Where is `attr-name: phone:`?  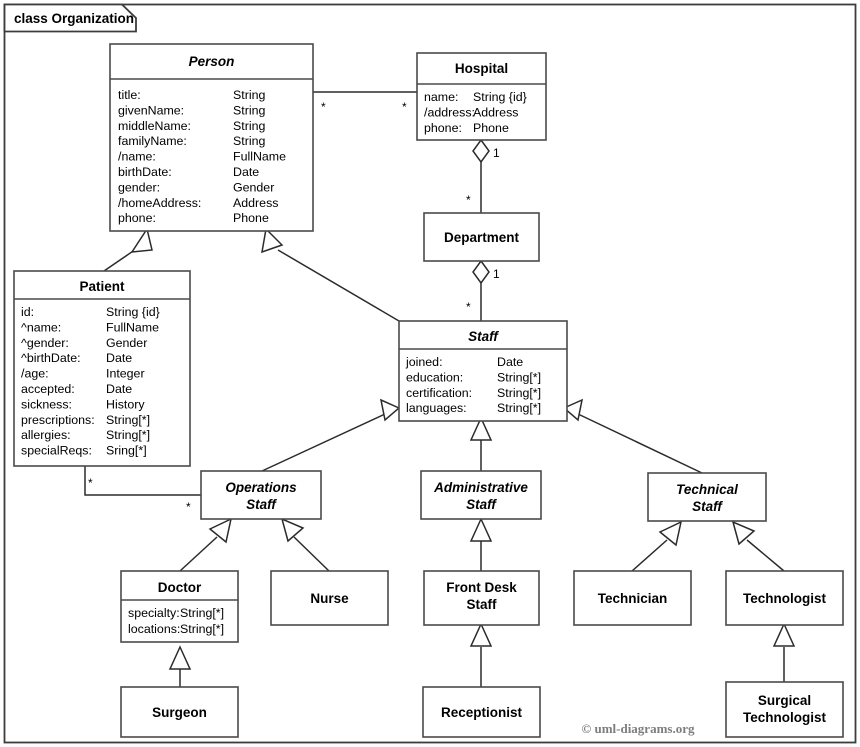 attr-name: phone: is located at coordinates (137, 218).